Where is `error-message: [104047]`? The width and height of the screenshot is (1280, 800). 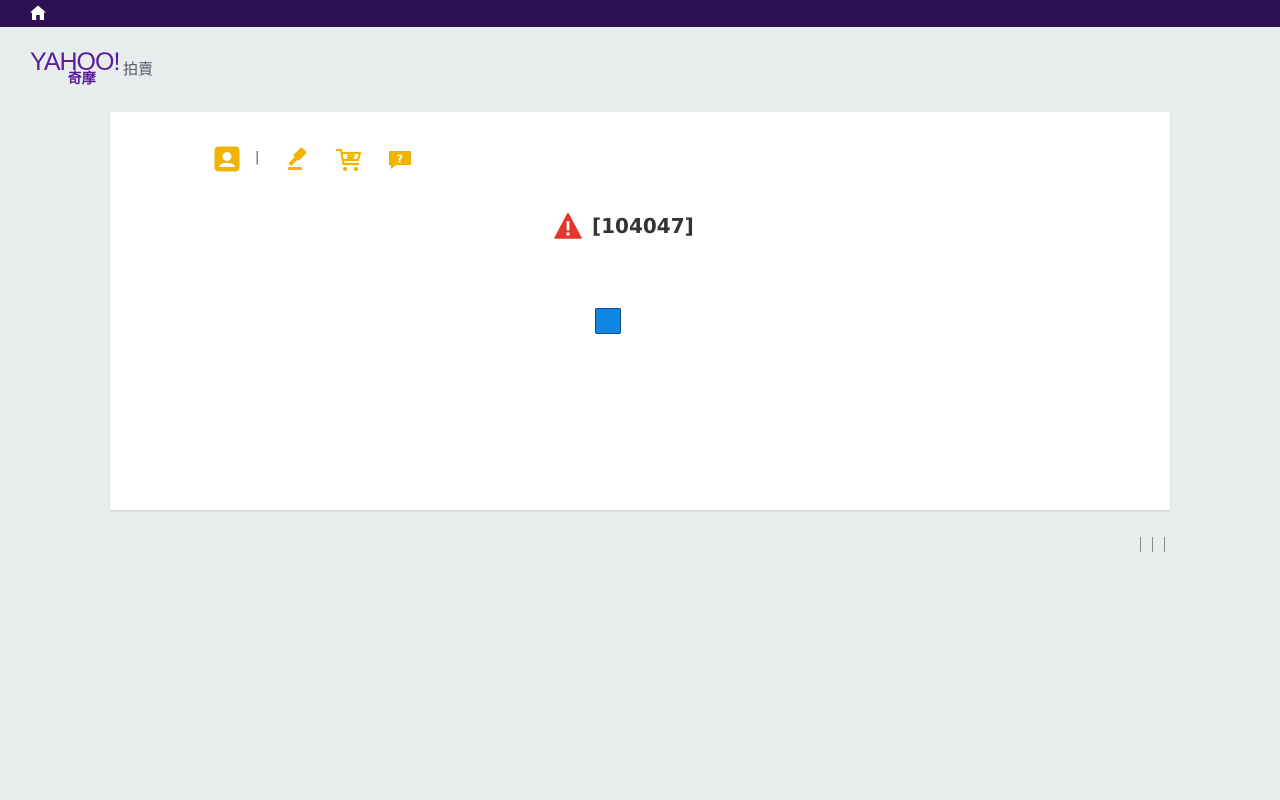
error-message: [104047] is located at coordinates (624, 226).